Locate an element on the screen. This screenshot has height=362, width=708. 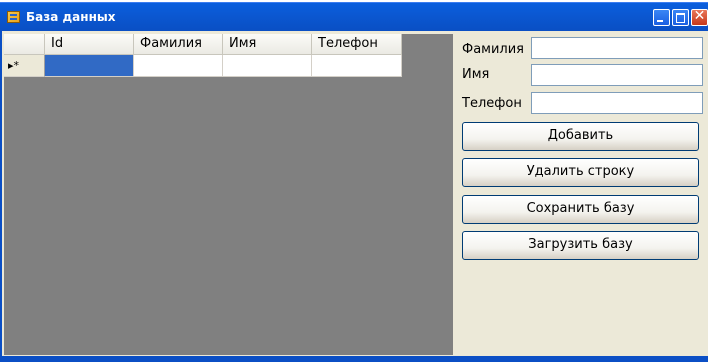
close-glyph: ✕ is located at coordinates (699, 16).